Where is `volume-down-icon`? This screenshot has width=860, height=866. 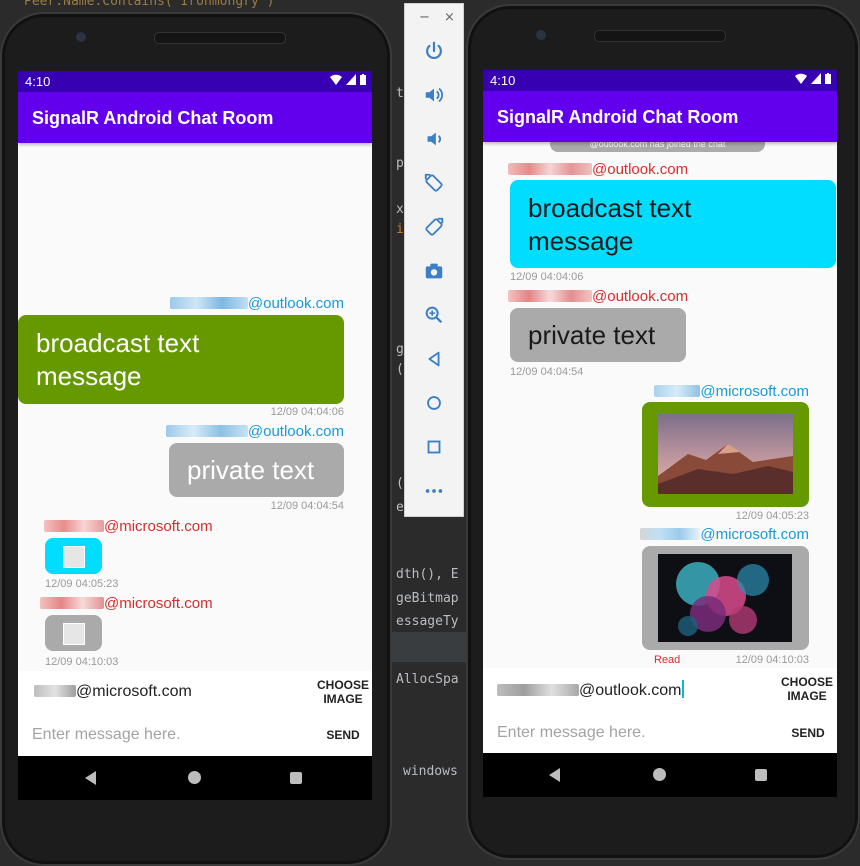 volume-down-icon is located at coordinates (434, 139).